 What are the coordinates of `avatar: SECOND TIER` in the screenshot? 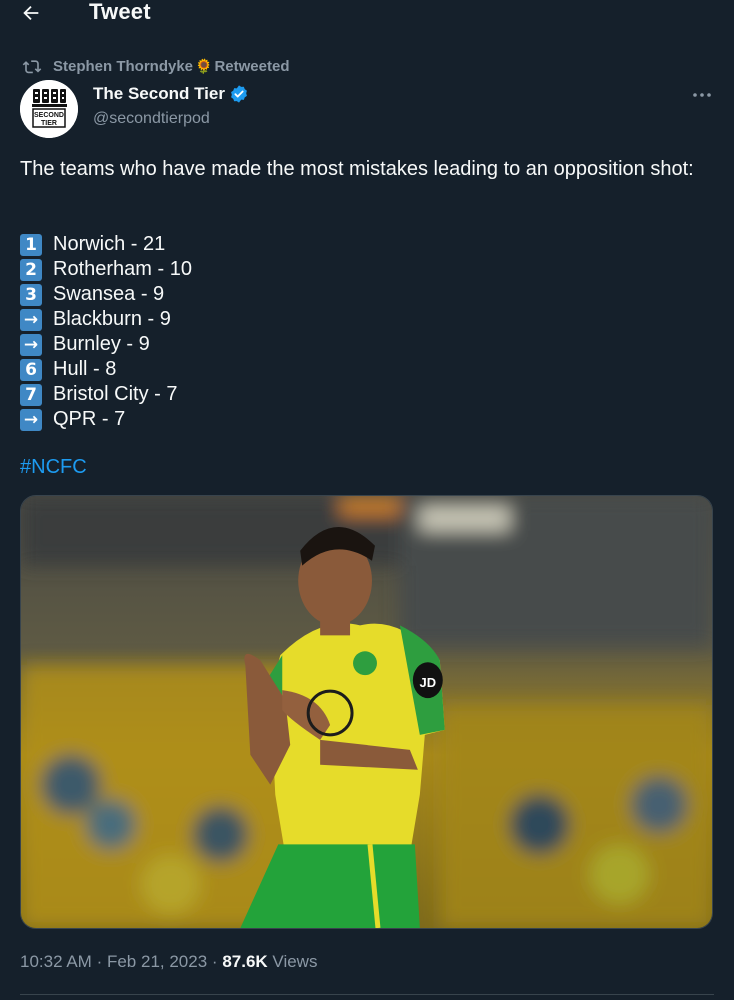 It's located at (49, 109).